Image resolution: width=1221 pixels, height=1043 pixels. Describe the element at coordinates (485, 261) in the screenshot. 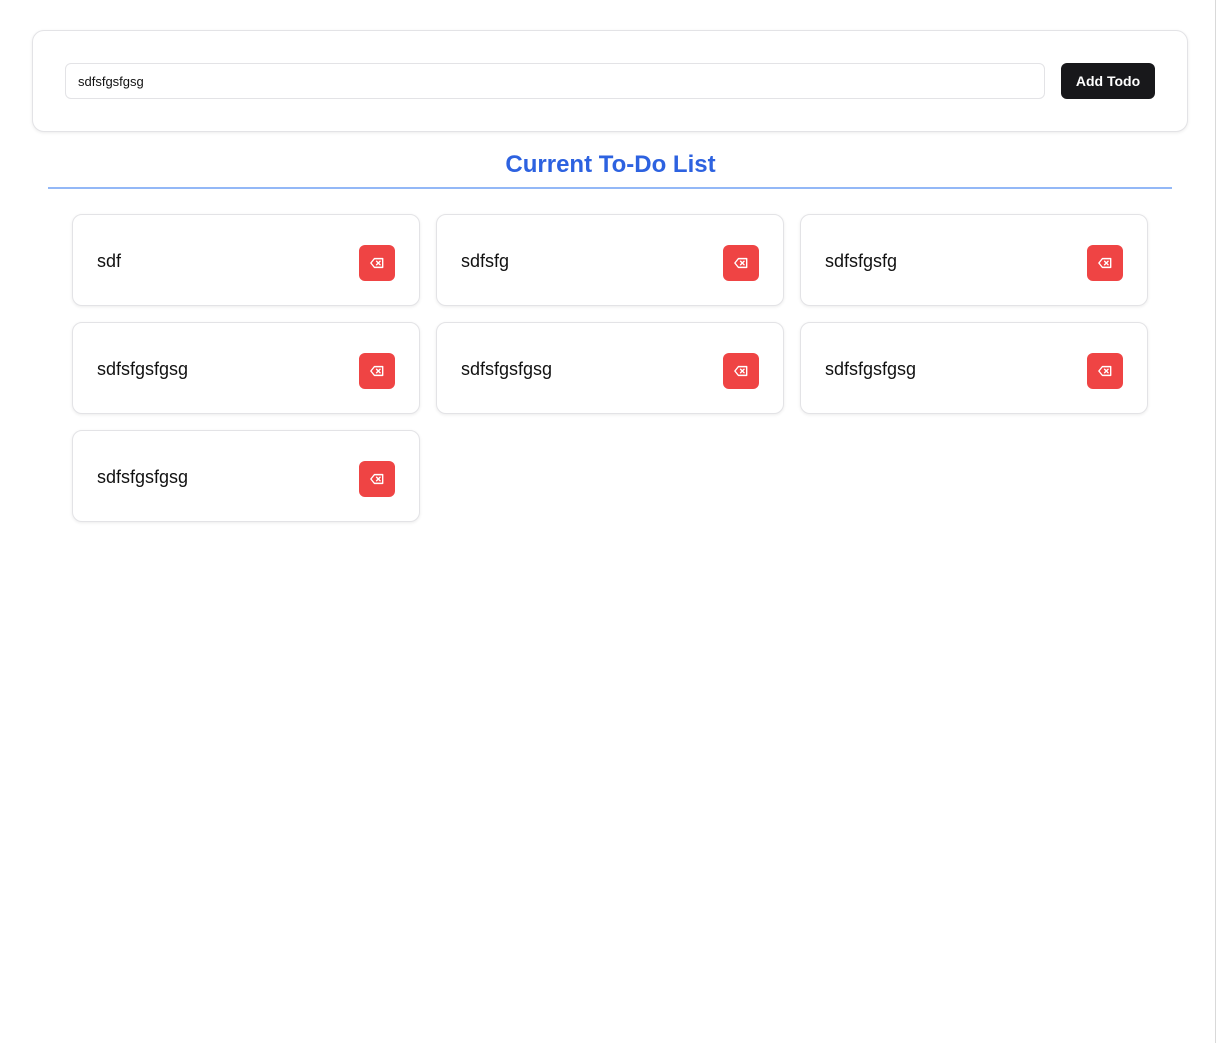

I see `todo-text: sdfsfg` at that location.